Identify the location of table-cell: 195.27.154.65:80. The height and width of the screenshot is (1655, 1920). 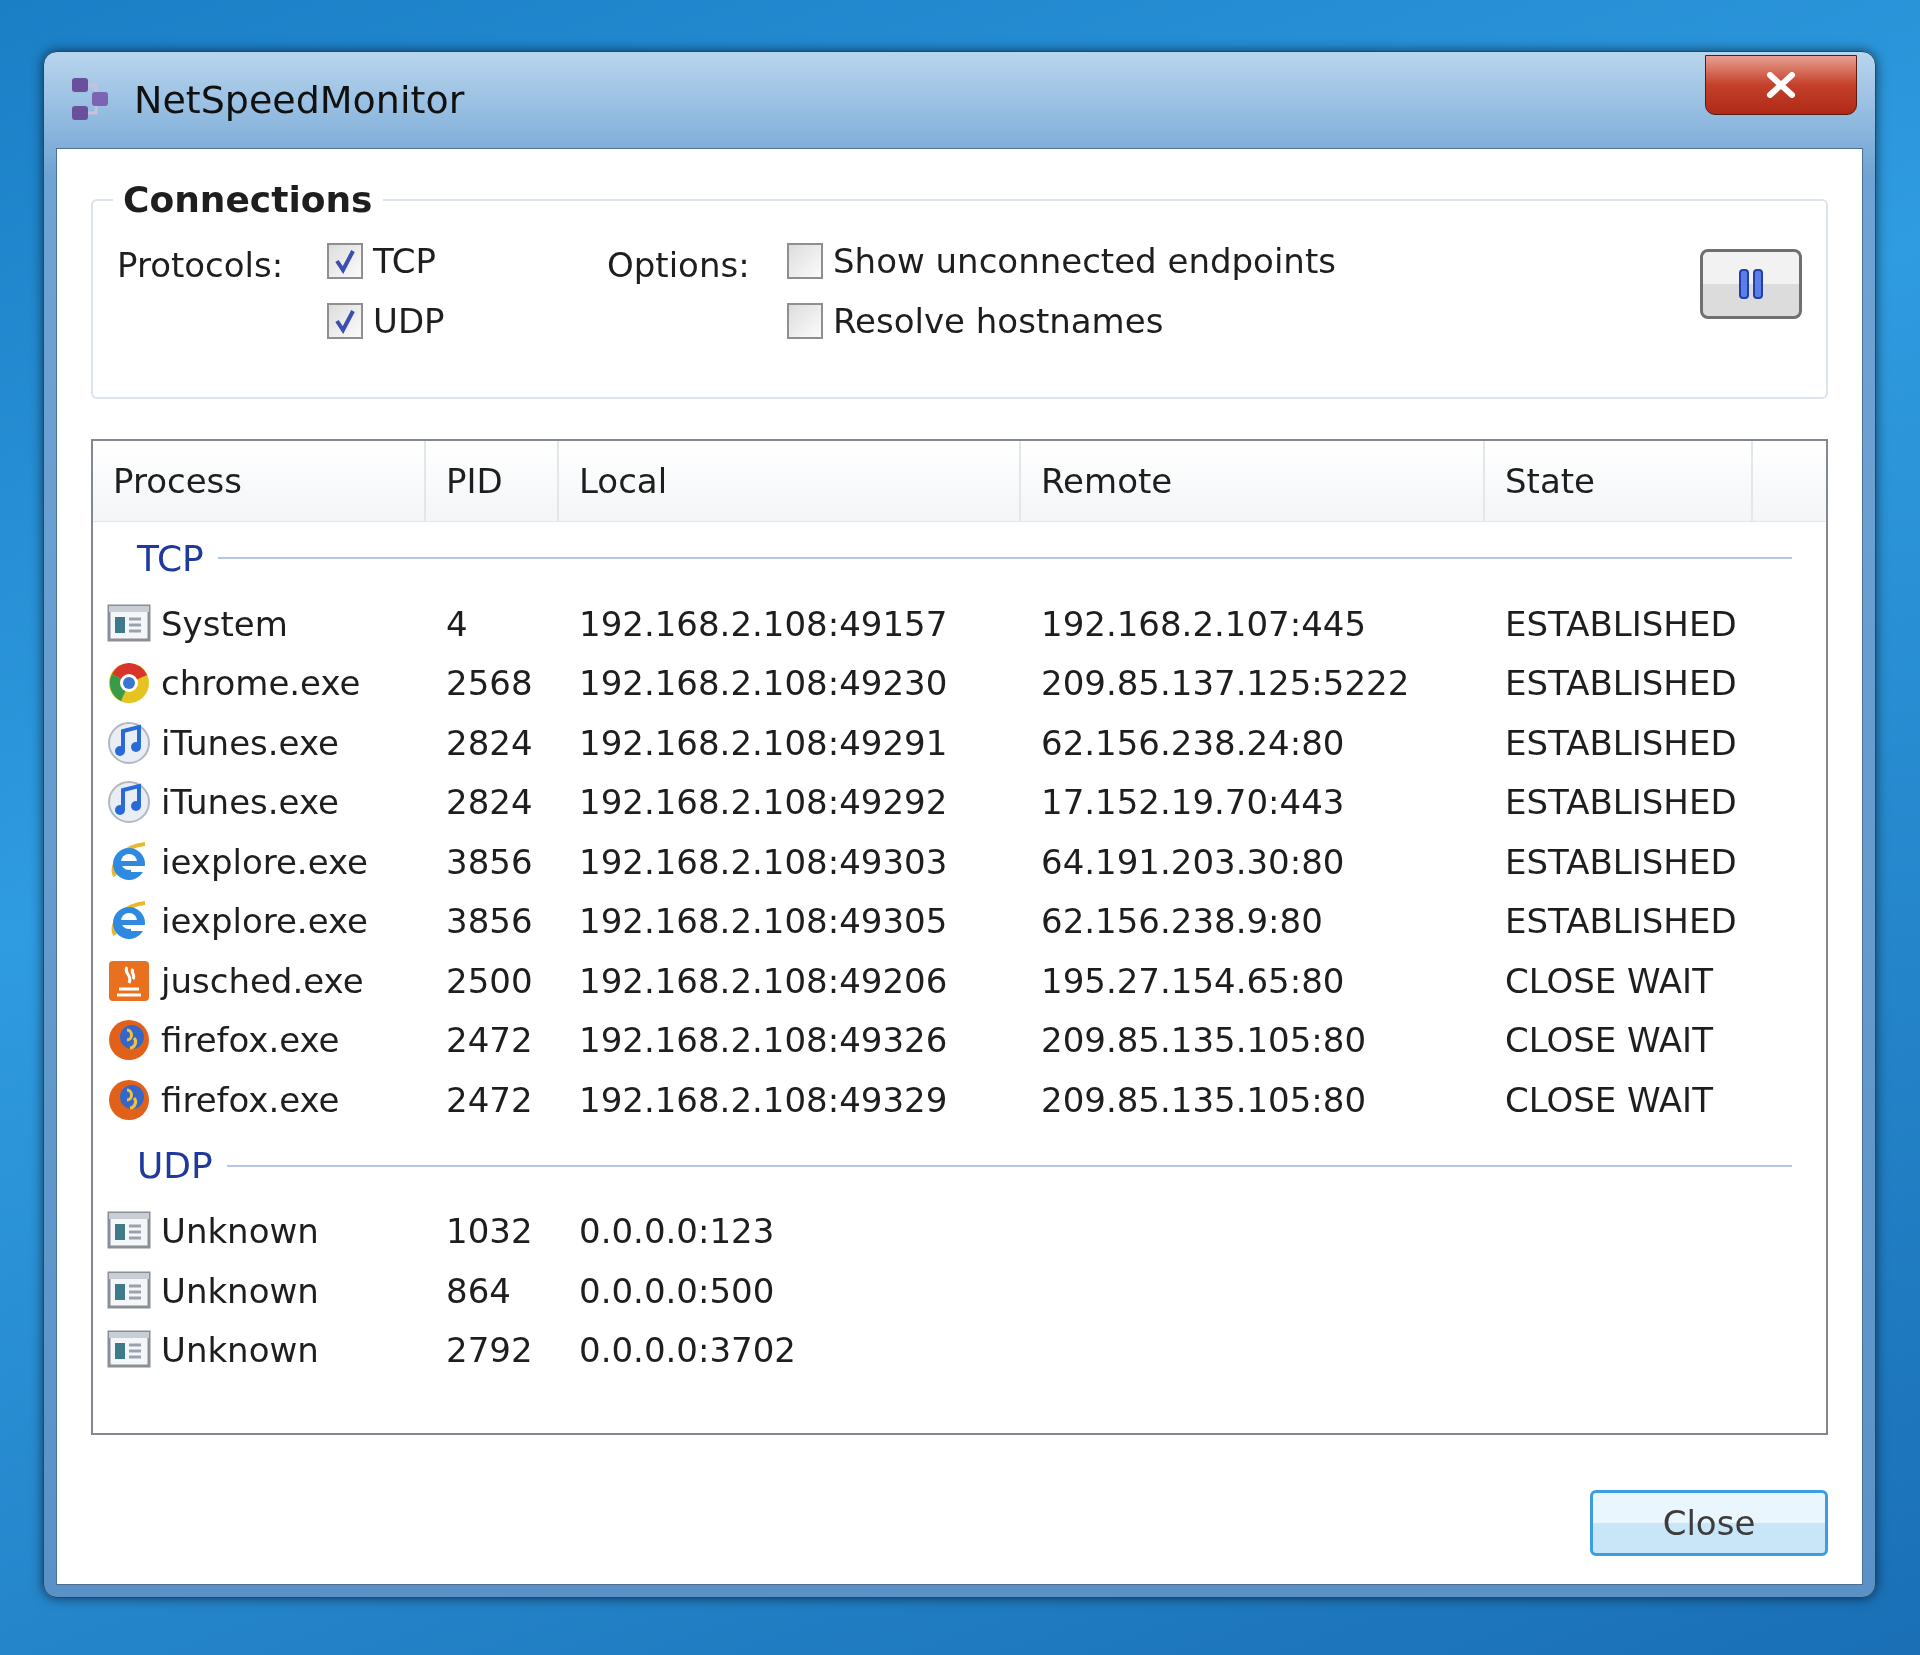
(1193, 980).